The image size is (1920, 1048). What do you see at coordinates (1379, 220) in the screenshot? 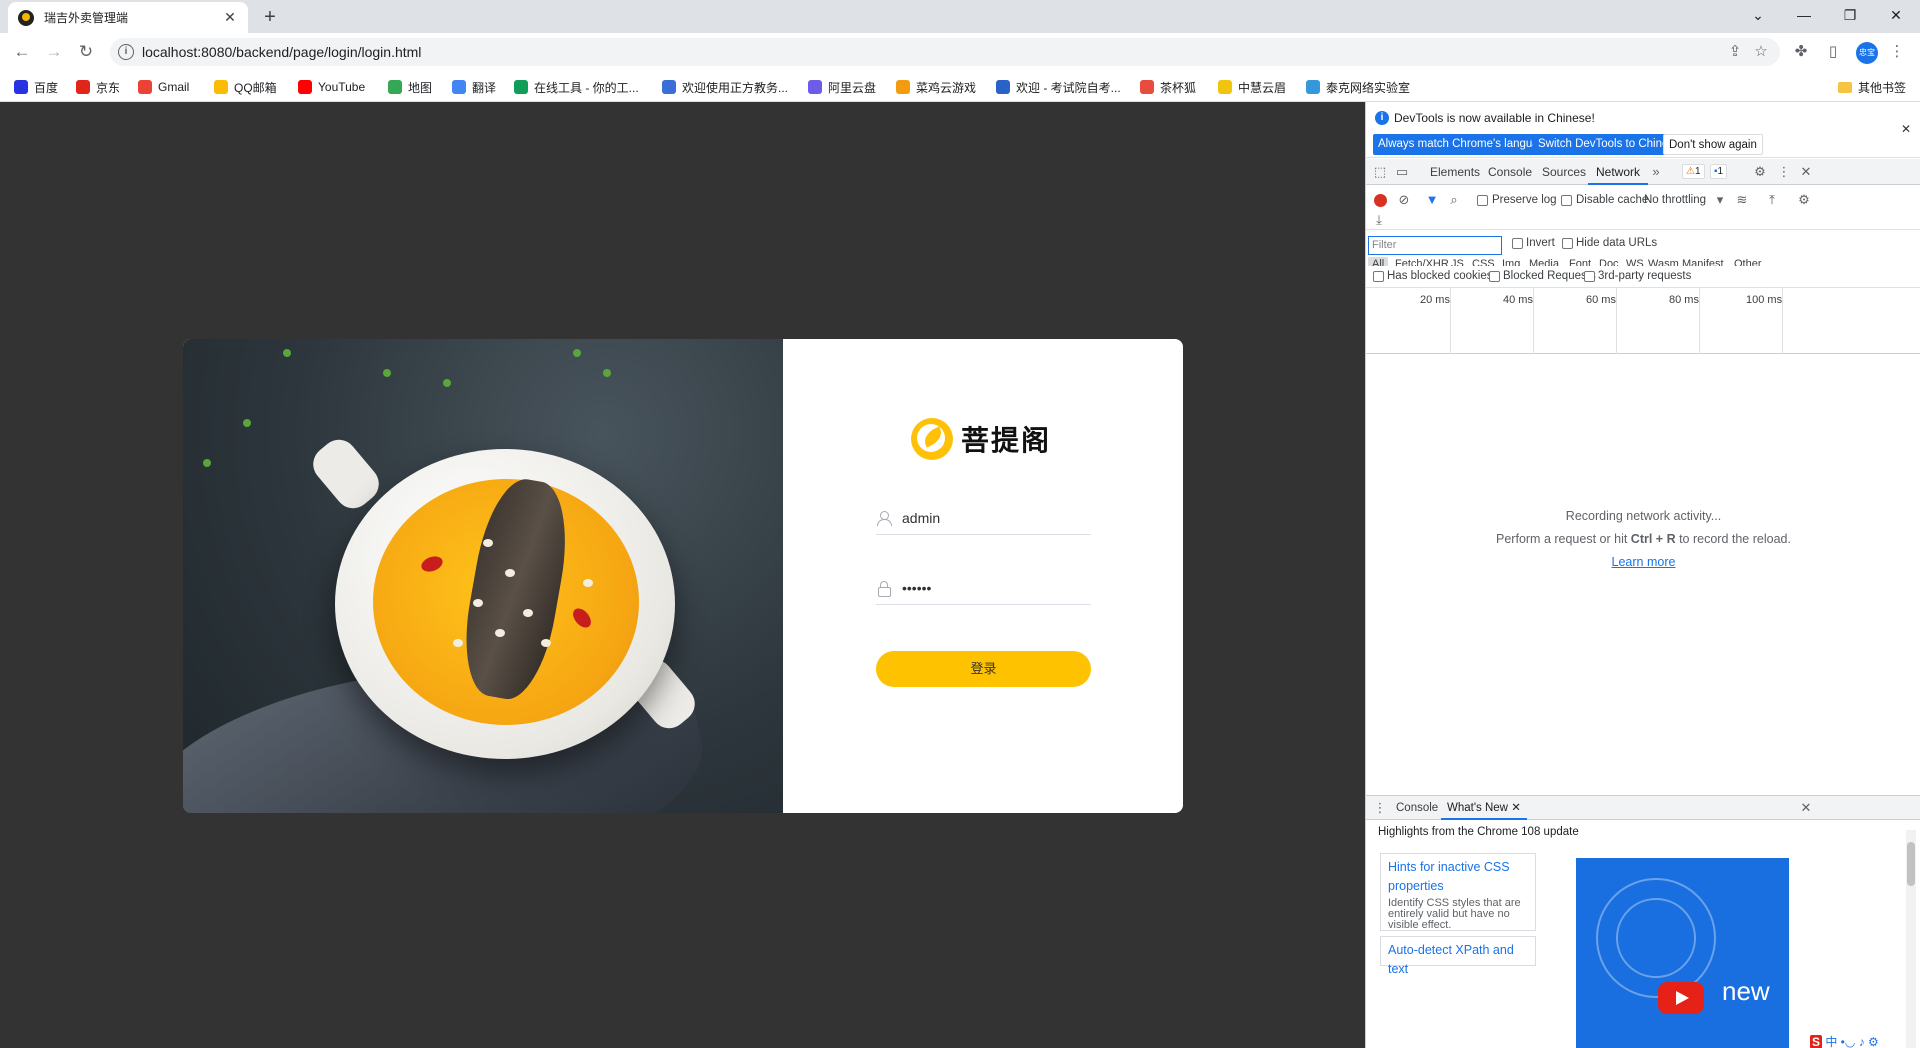
I see `export-har-icon: ⤓` at bounding box center [1379, 220].